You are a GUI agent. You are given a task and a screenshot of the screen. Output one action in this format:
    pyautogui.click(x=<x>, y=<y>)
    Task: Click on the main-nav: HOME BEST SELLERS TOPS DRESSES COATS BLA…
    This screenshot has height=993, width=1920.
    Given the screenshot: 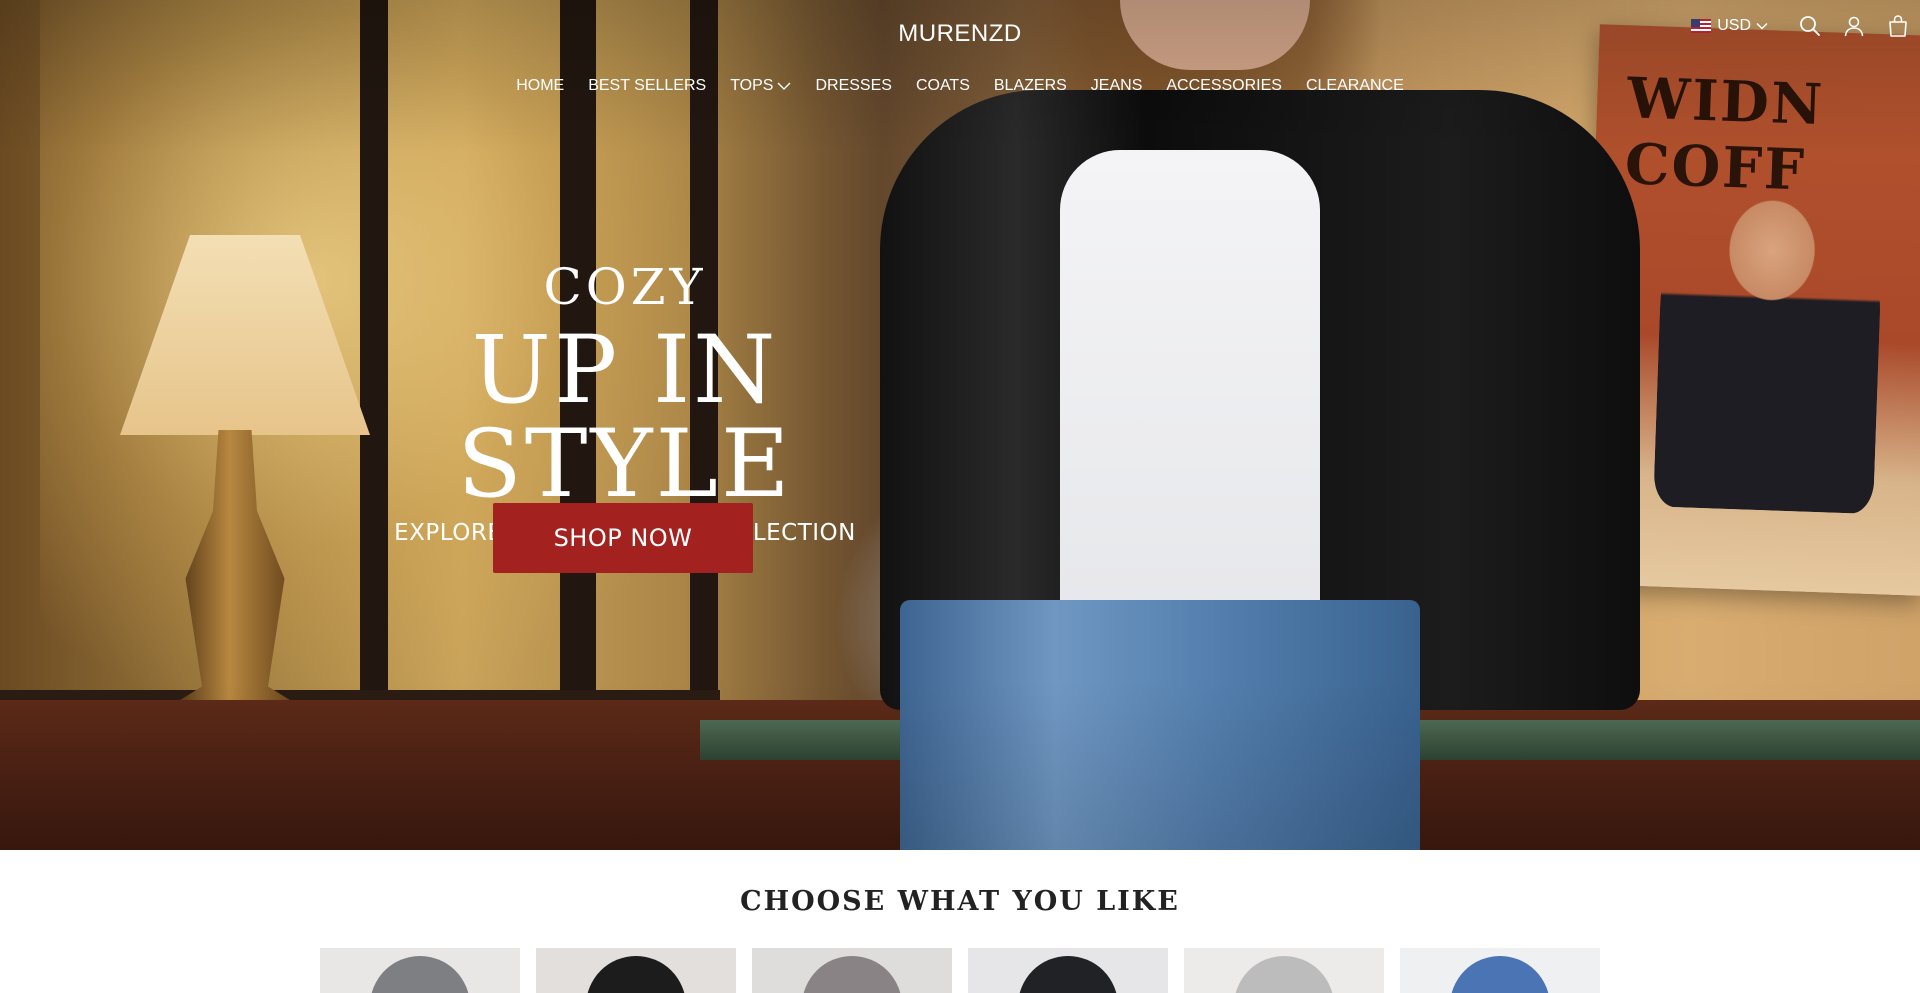 What is the action you would take?
    pyautogui.click(x=960, y=86)
    